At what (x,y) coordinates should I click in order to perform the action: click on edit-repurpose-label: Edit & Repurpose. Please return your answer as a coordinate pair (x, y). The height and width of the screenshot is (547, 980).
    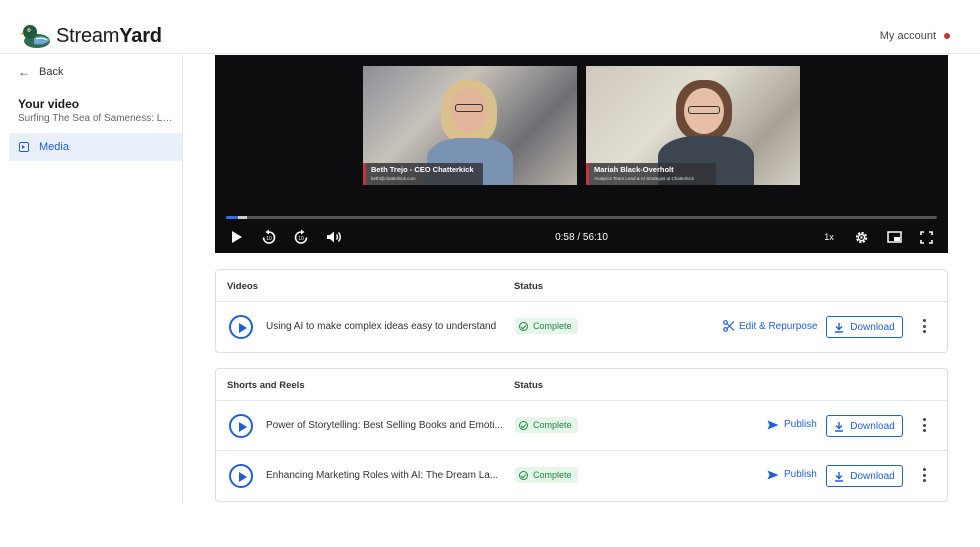
    Looking at the image, I should click on (778, 326).